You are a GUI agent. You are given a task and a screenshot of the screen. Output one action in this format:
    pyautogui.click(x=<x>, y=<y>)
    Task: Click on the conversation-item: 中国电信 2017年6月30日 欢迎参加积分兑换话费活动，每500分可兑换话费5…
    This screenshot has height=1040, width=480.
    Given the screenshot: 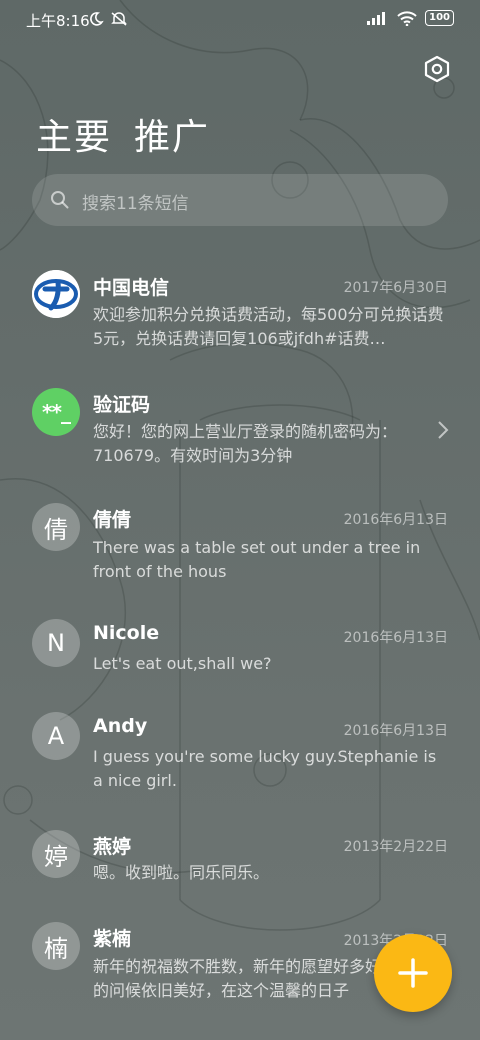 What is the action you would take?
    pyautogui.click(x=240, y=314)
    